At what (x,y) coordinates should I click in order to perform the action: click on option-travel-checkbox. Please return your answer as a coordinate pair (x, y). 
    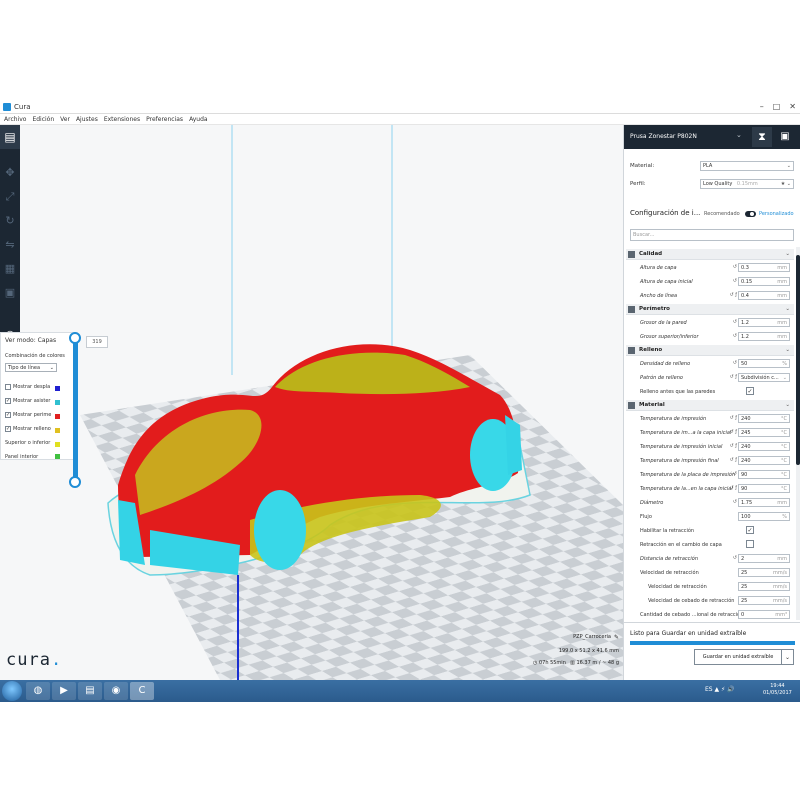
    Looking at the image, I should click on (8, 387).